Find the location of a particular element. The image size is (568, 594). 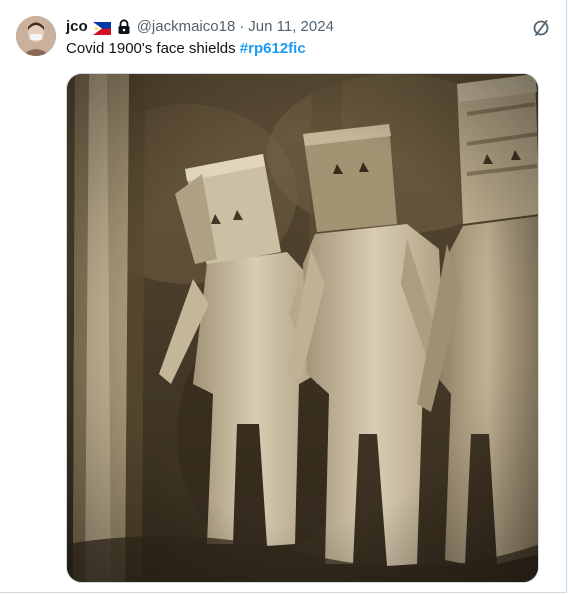

tweet-header: jco @jackmaico18 · Jun 11, 2024 is located at coordinates (200, 27).